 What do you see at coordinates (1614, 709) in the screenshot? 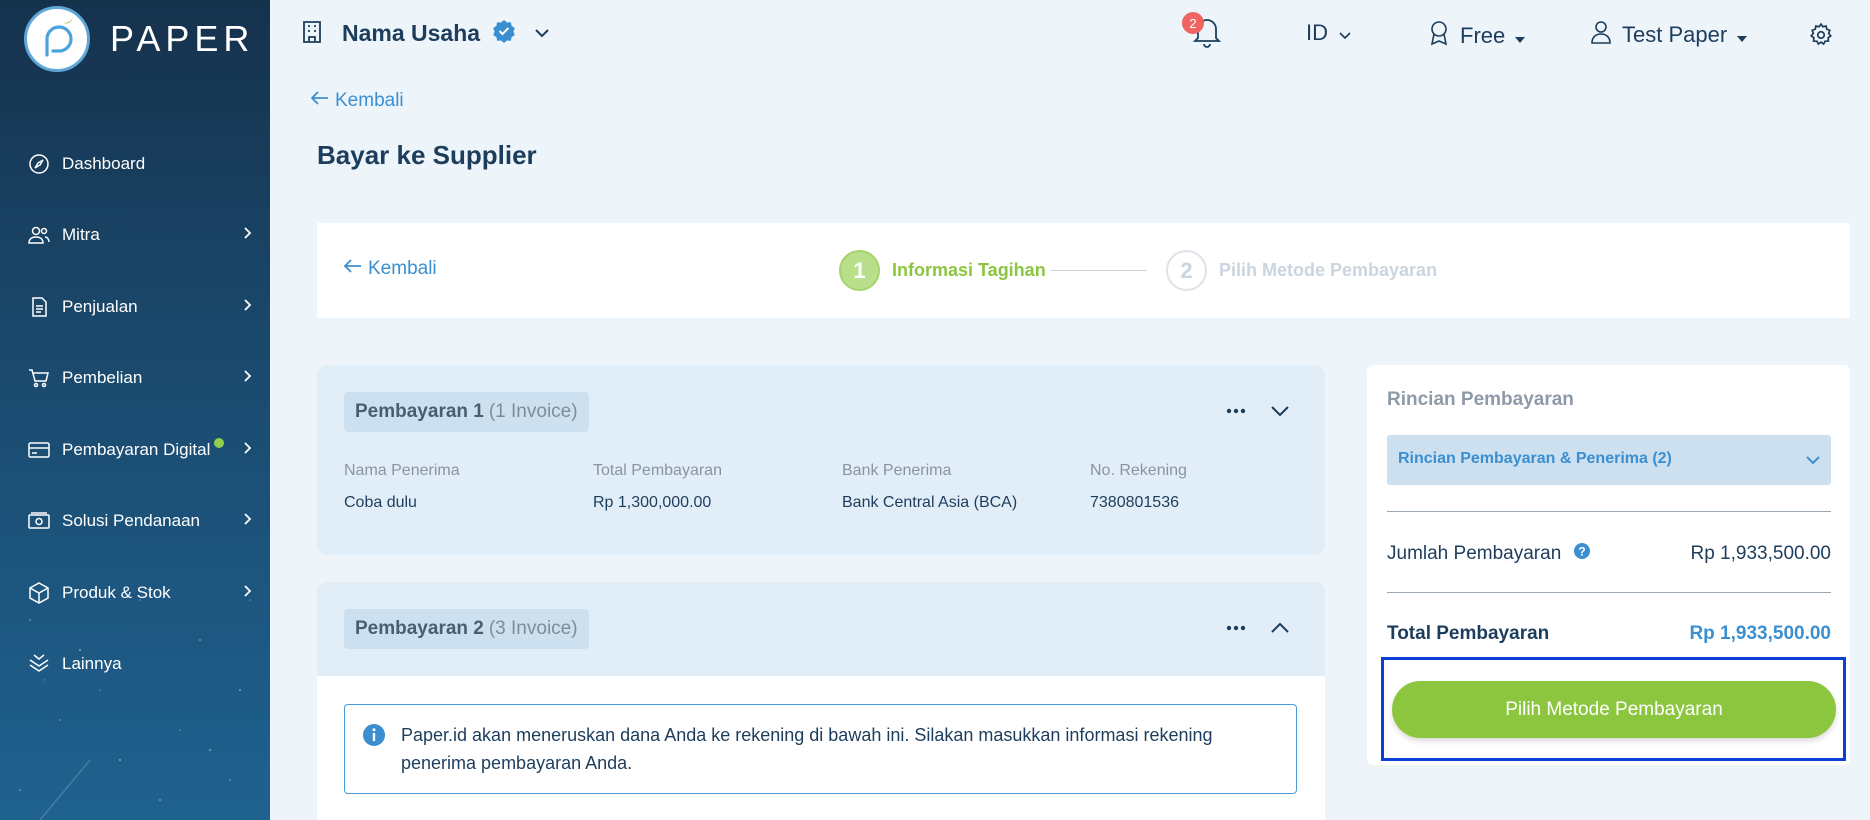
I see `choose-payment-method-button: Pilih Metode Pembayaran` at bounding box center [1614, 709].